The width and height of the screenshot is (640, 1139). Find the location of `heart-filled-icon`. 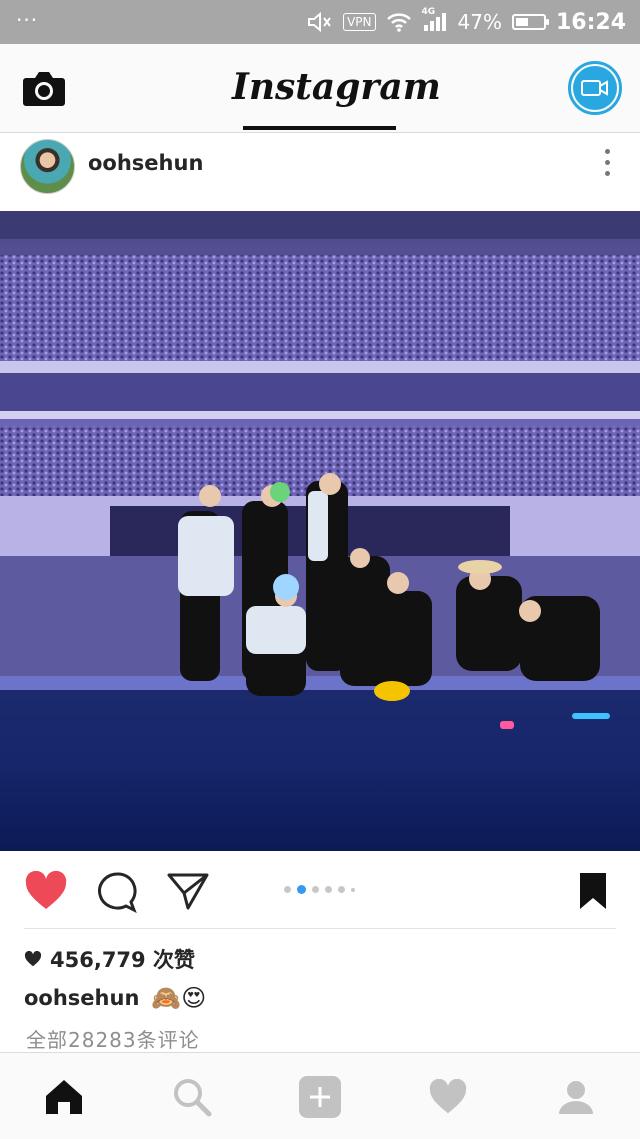

heart-filled-icon is located at coordinates (46, 889).